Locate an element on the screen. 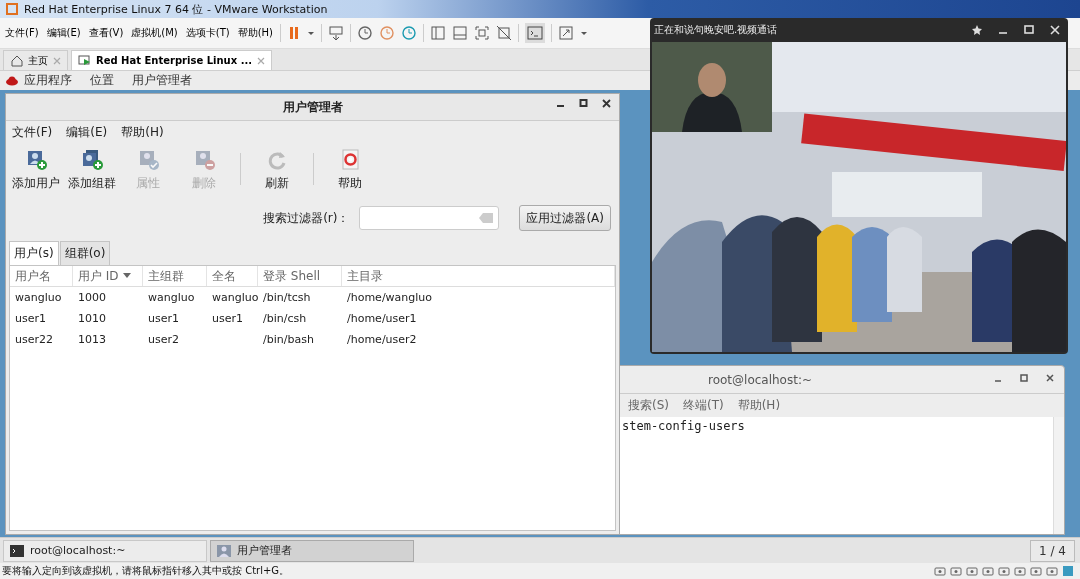  panel-menu: 用户管理者 is located at coordinates (162, 80).